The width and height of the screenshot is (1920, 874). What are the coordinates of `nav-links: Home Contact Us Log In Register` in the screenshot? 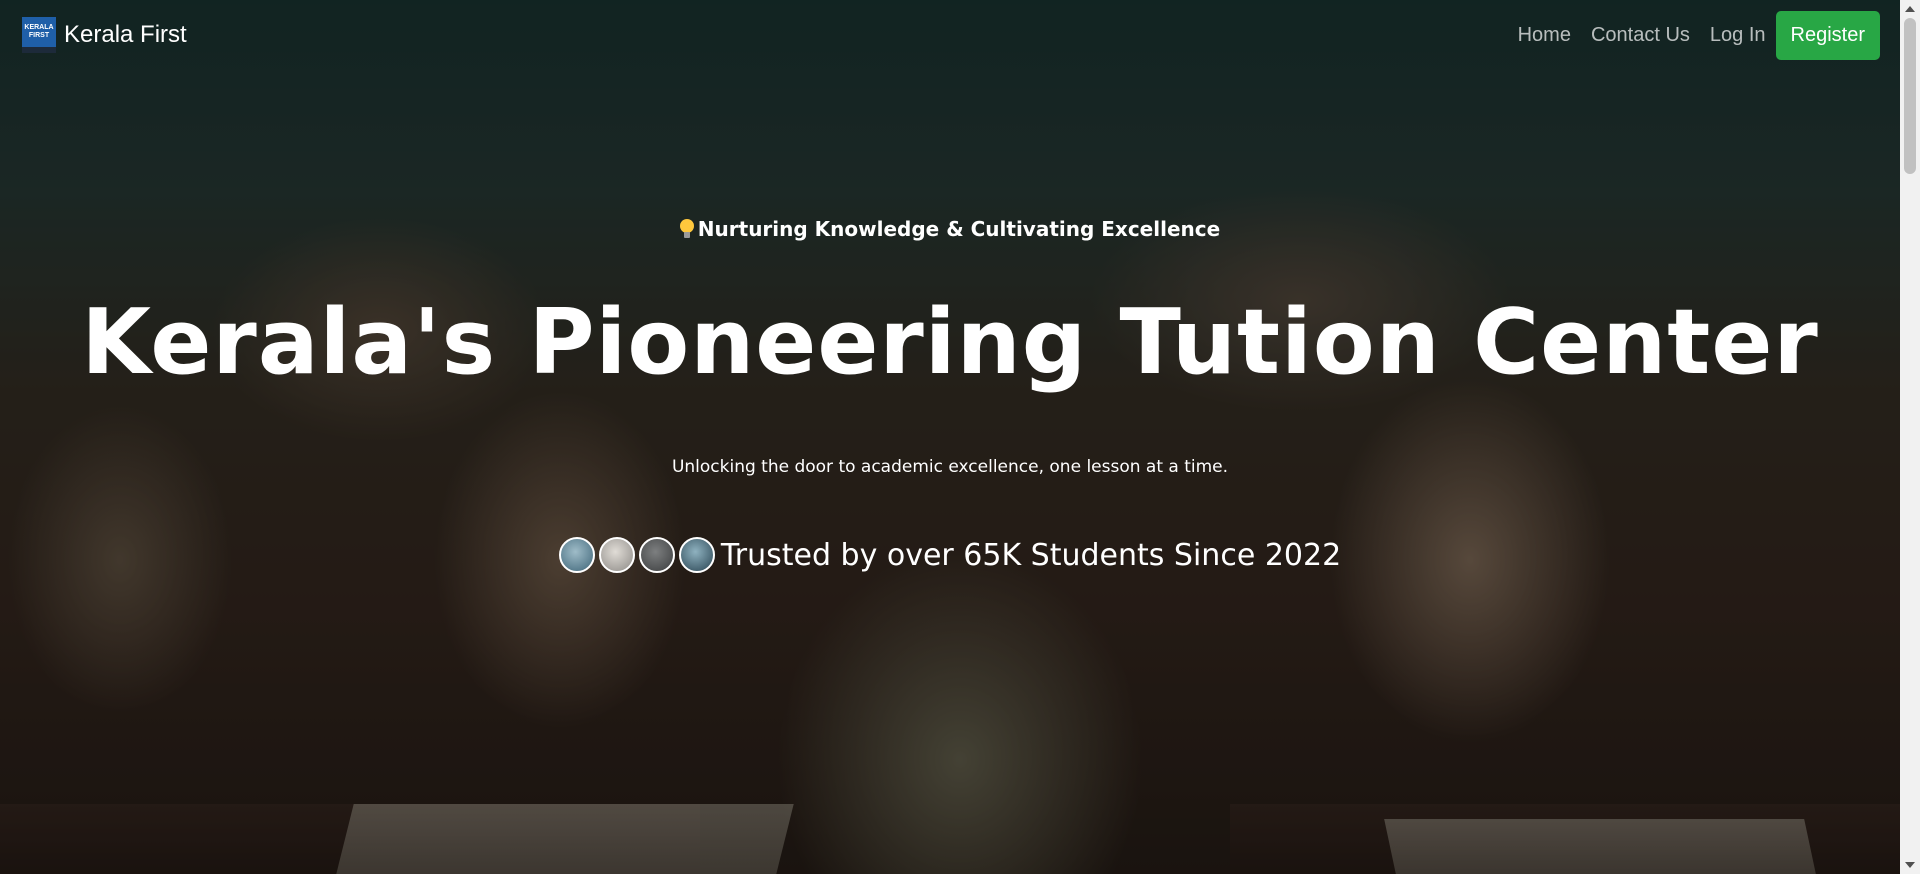 It's located at (1694, 35).